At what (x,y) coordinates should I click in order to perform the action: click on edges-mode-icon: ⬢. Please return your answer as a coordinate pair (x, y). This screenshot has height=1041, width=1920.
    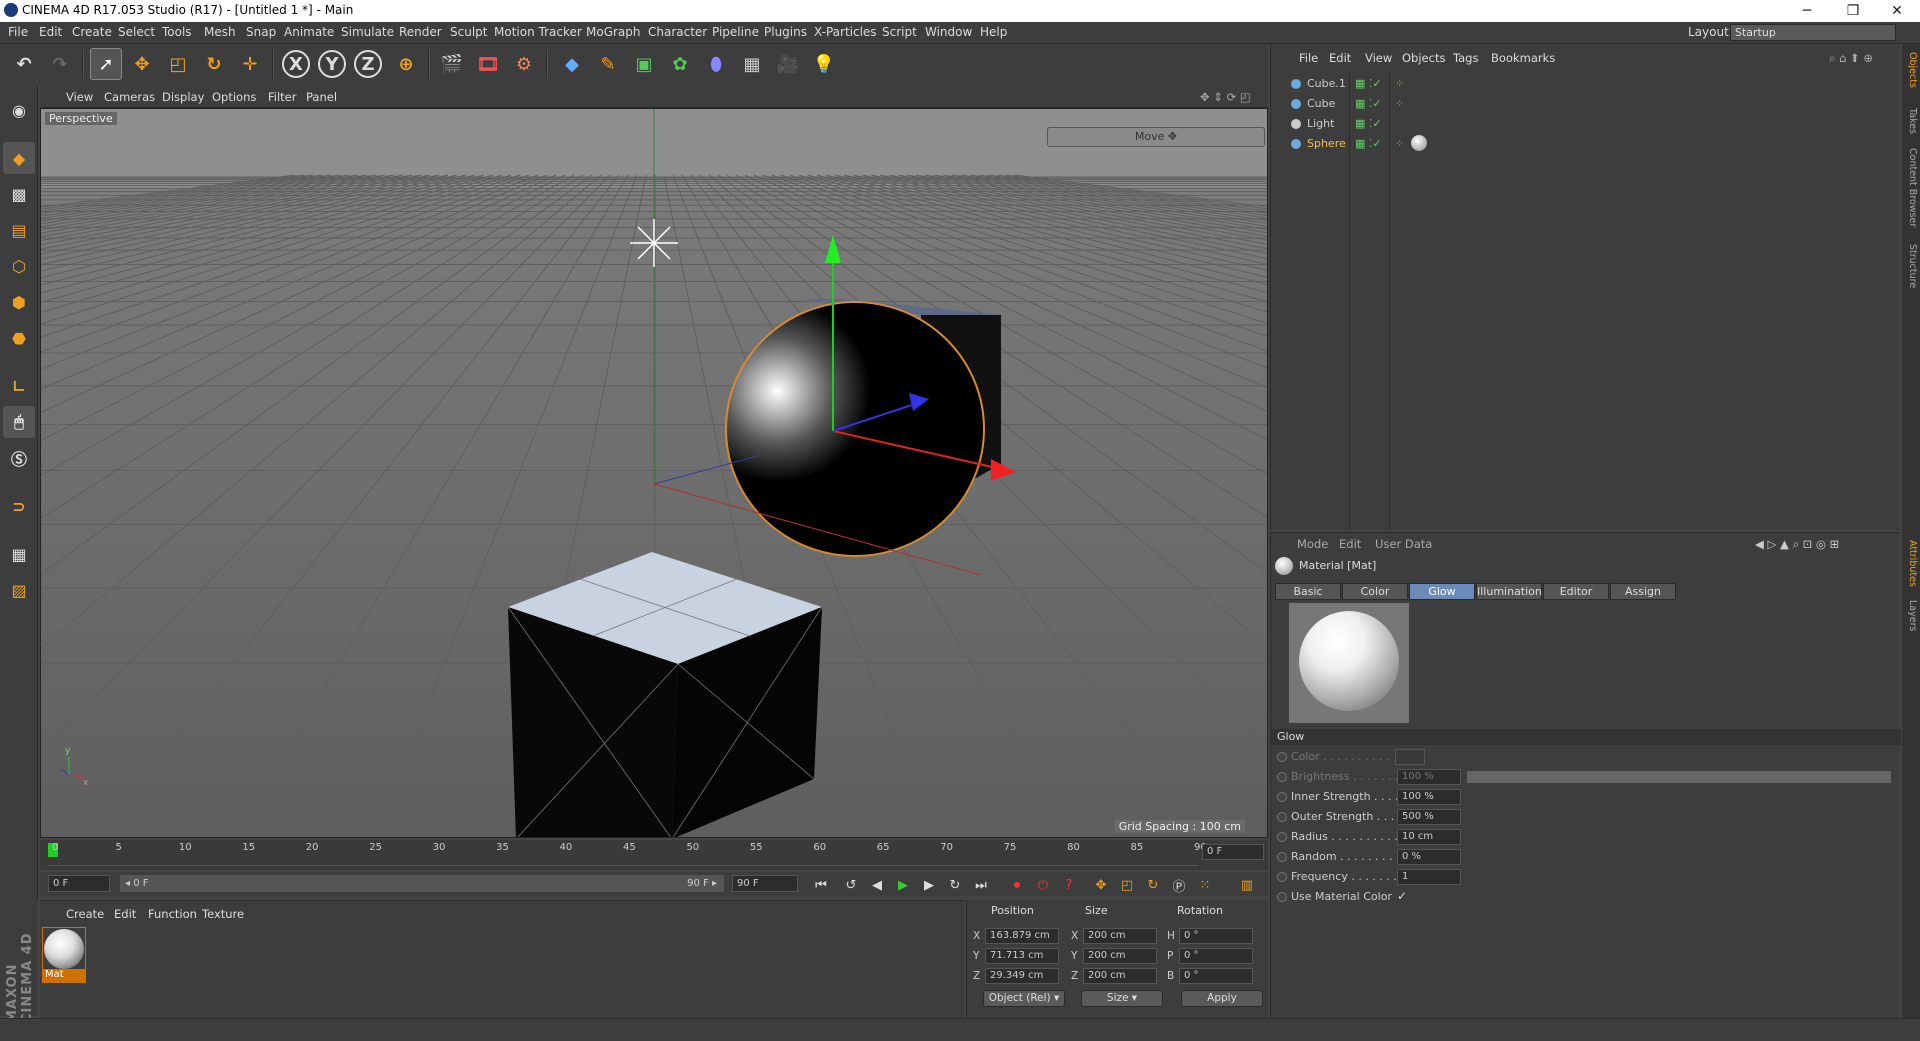
    Looking at the image, I should click on (19, 302).